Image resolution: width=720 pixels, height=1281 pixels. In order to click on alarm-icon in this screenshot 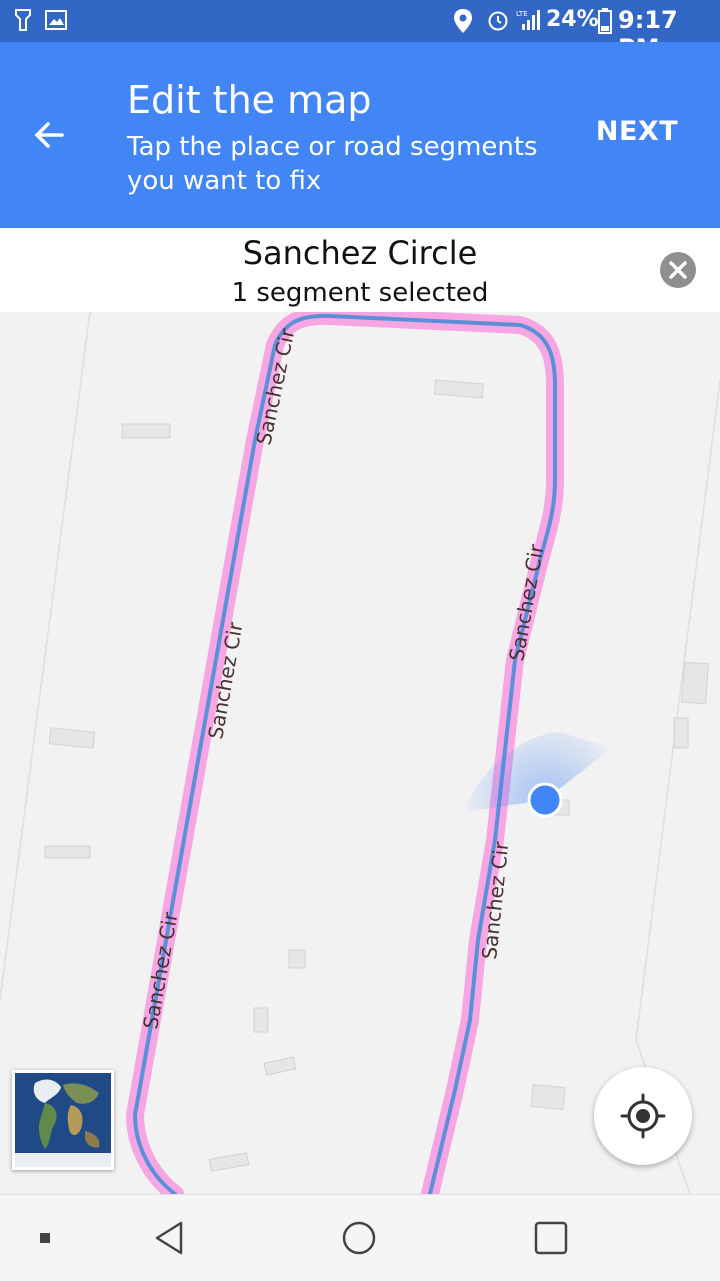, I will do `click(498, 22)`.